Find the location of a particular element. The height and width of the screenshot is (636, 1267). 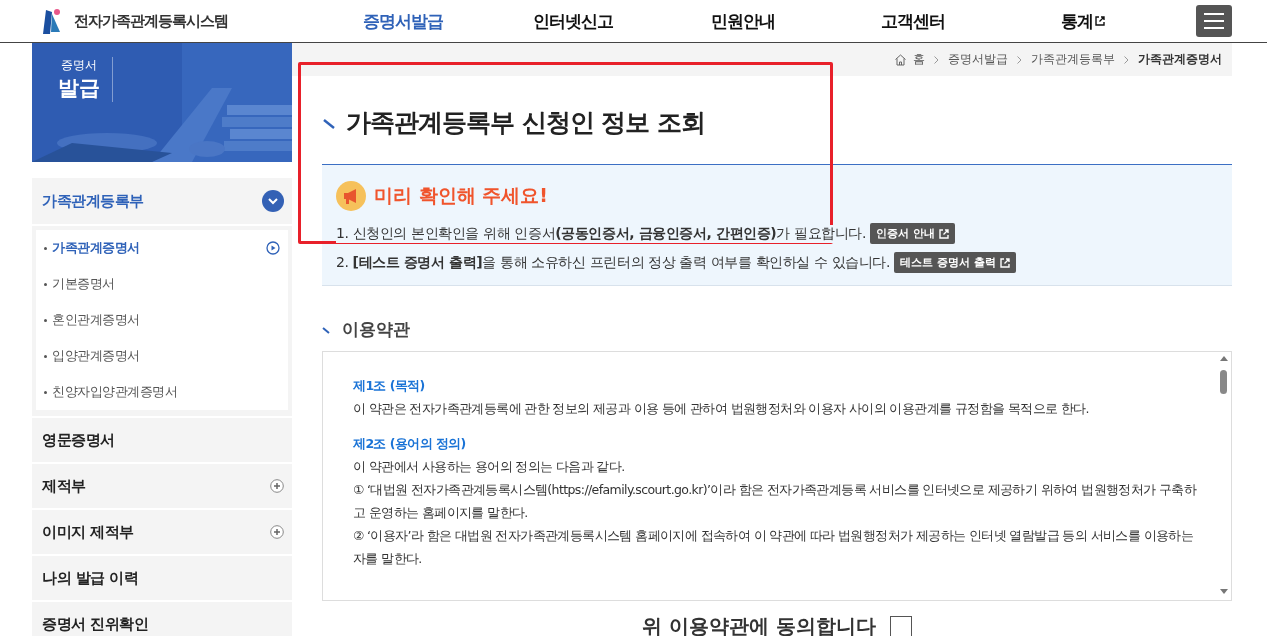

submenu-item: 기본증명서 is located at coordinates (162, 284).